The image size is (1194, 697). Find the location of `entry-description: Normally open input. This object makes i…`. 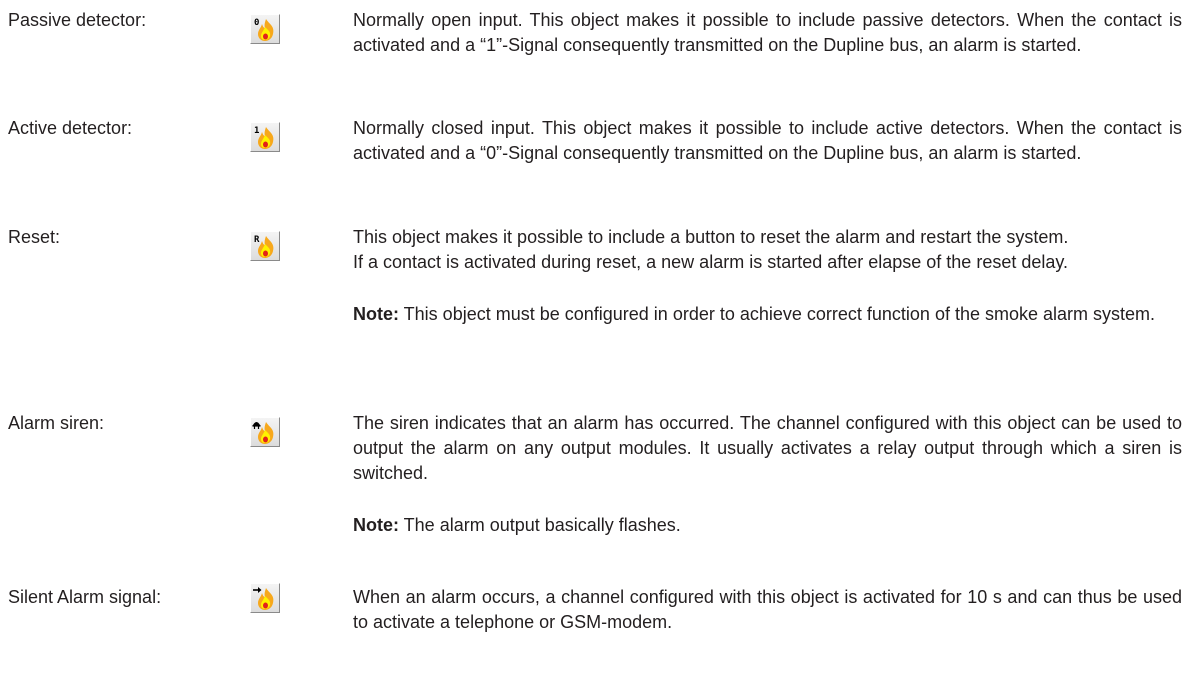

entry-description: Normally open input. This object makes i… is located at coordinates (767, 33).